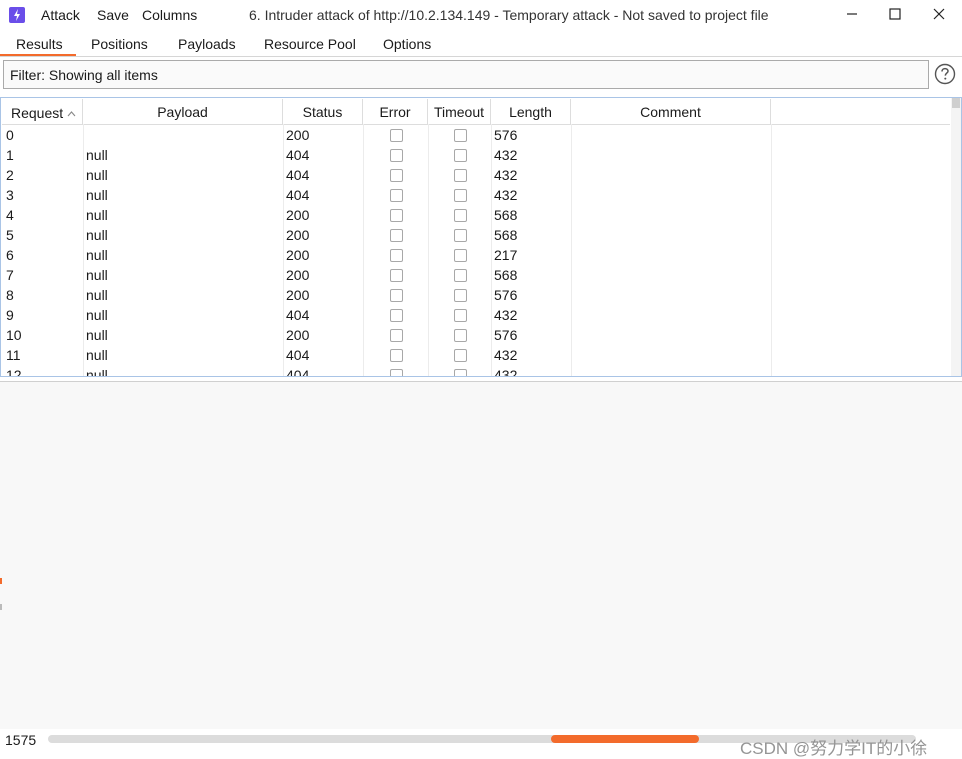 This screenshot has height=759, width=962. I want to click on tab-payloads: Payloads, so click(207, 44).